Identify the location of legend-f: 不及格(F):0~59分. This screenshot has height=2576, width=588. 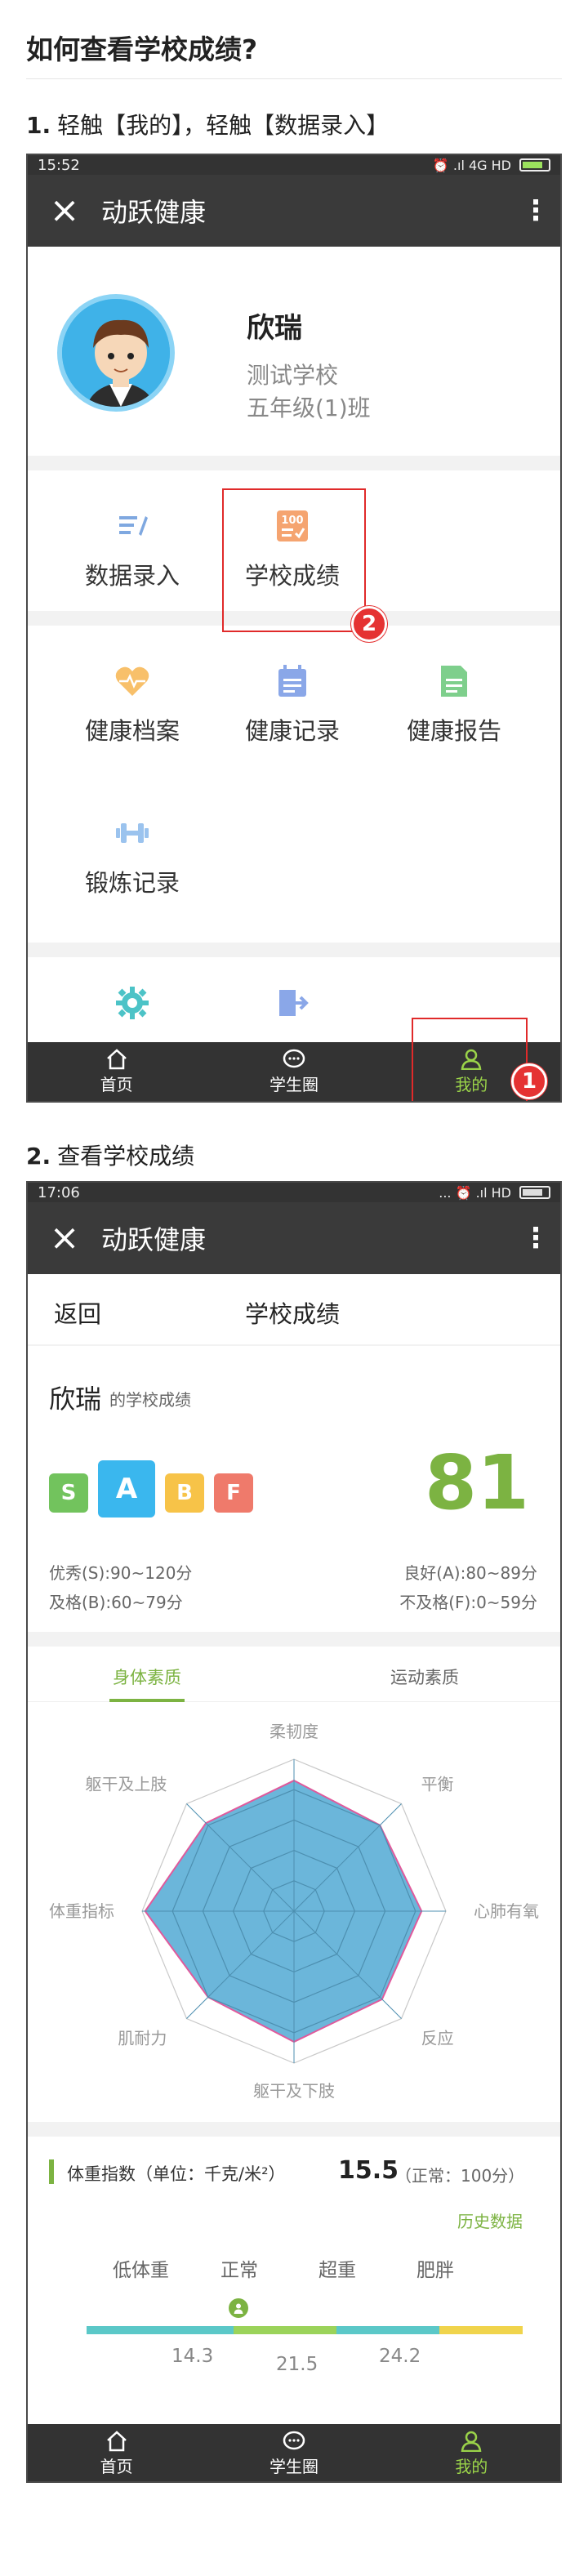
(468, 1602).